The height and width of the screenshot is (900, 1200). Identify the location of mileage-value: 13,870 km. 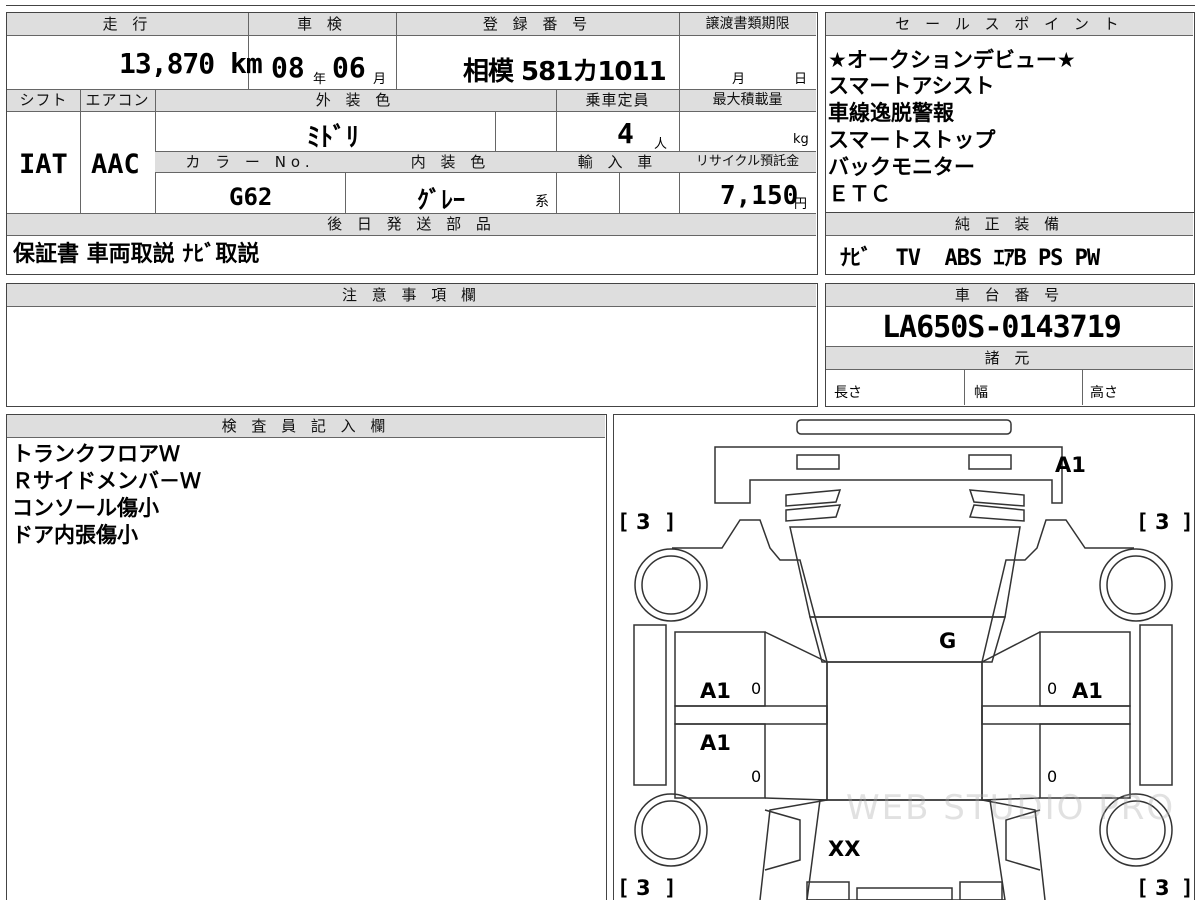
(191, 63).